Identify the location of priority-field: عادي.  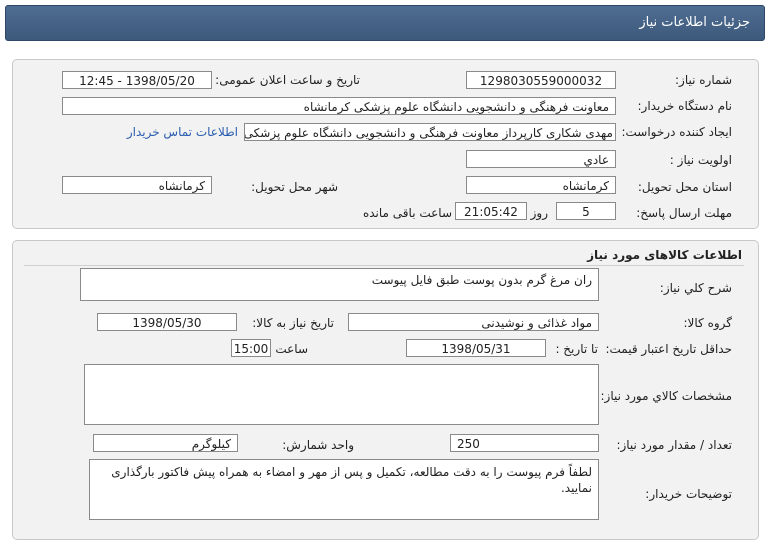
(541, 159).